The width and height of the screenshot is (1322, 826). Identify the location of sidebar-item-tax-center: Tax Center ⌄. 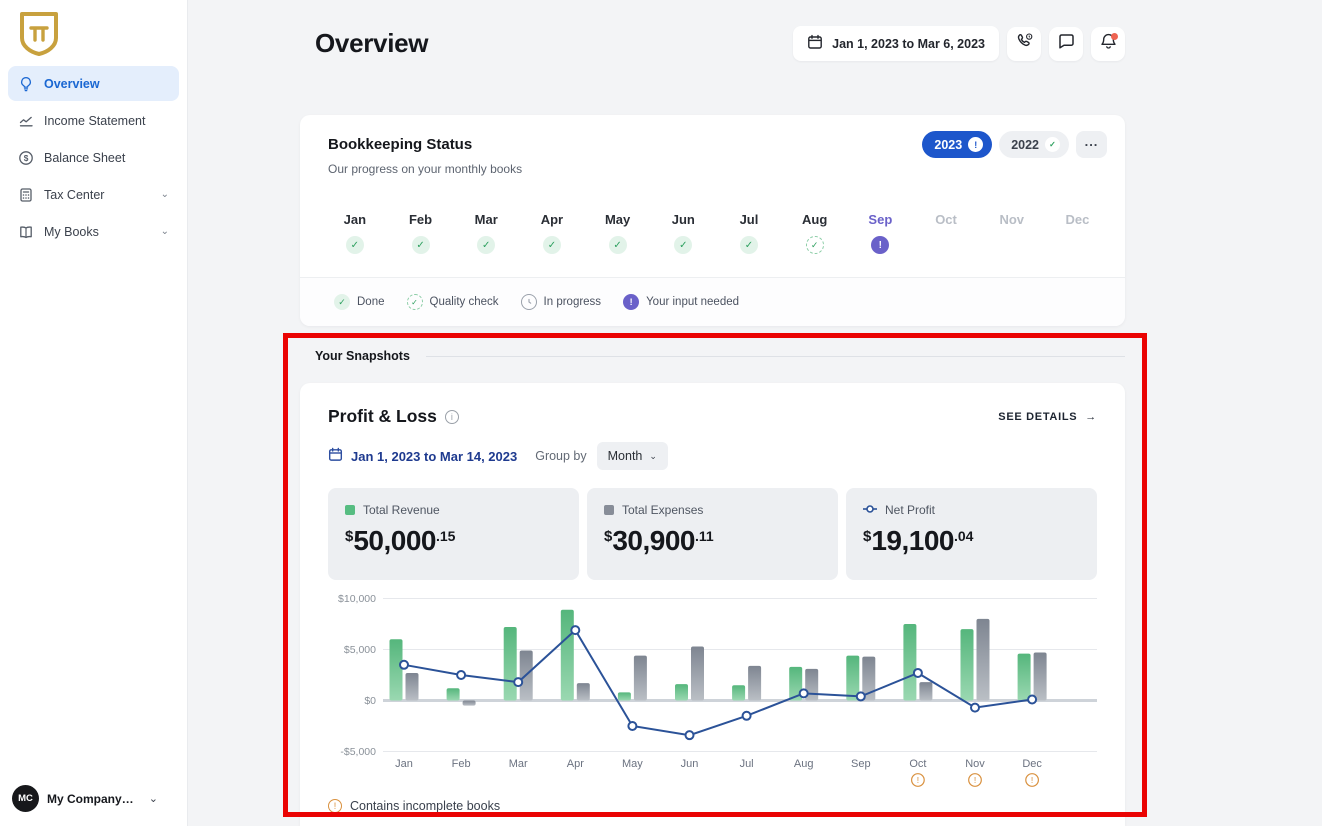
(93, 194).